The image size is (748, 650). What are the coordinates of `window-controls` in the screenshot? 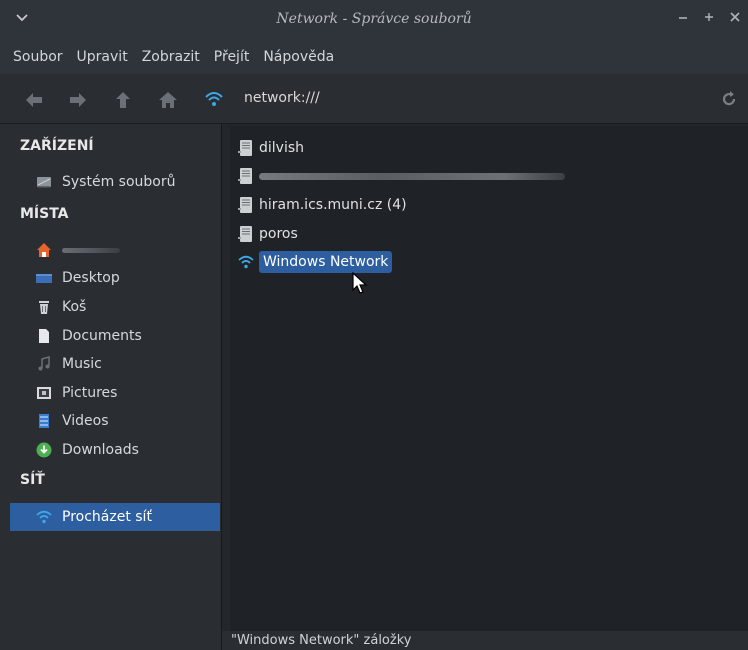 It's located at (709, 17).